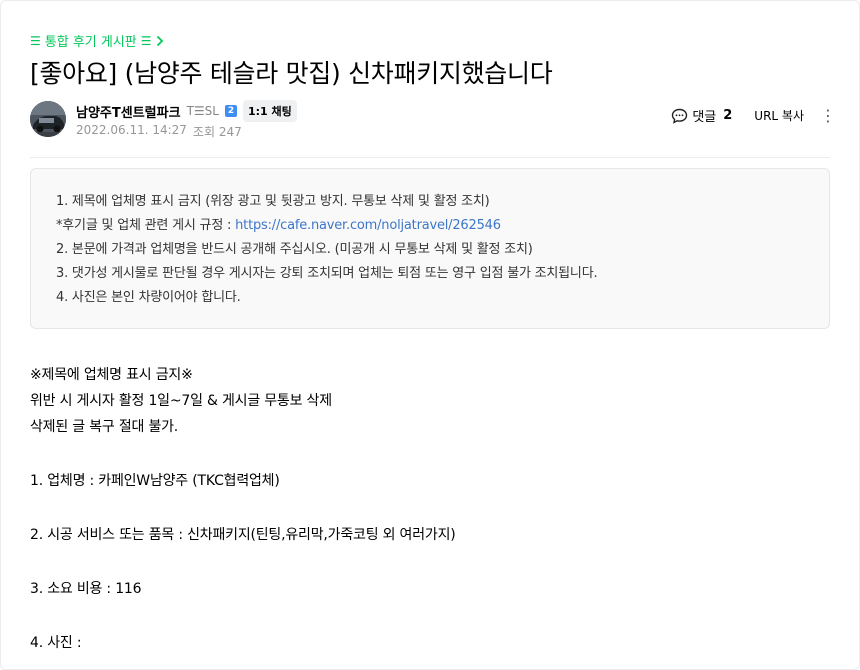  What do you see at coordinates (104, 427) in the screenshot?
I see `body-warning: 삭제된 글 복구 절대 불가.` at bounding box center [104, 427].